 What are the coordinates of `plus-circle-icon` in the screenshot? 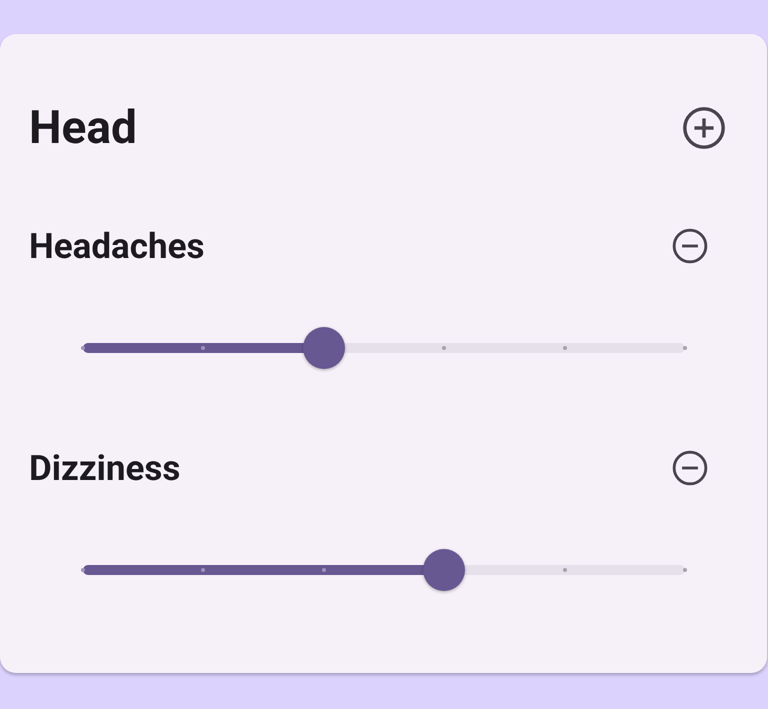 It's located at (704, 127).